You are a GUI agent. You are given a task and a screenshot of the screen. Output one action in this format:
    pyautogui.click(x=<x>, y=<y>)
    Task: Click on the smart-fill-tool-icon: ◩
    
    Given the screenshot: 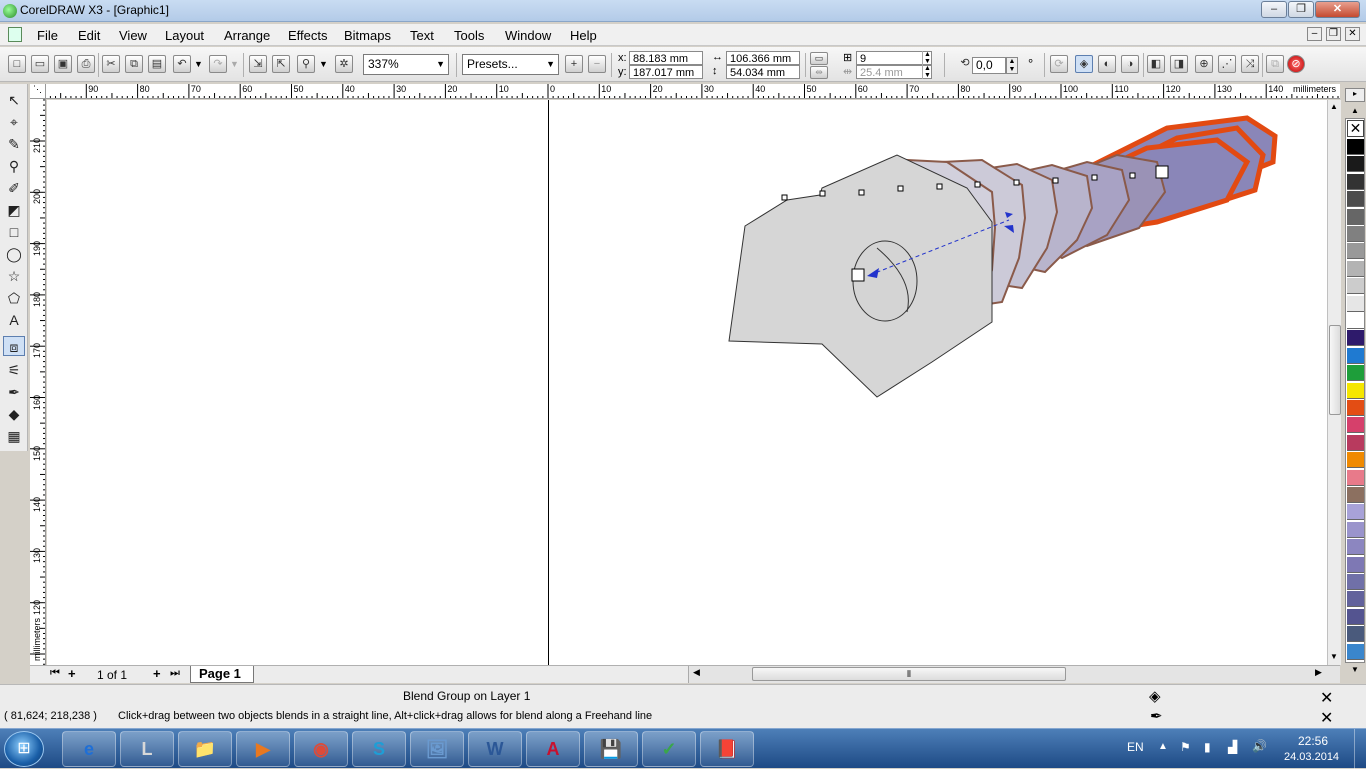 What is the action you would take?
    pyautogui.click(x=14, y=210)
    